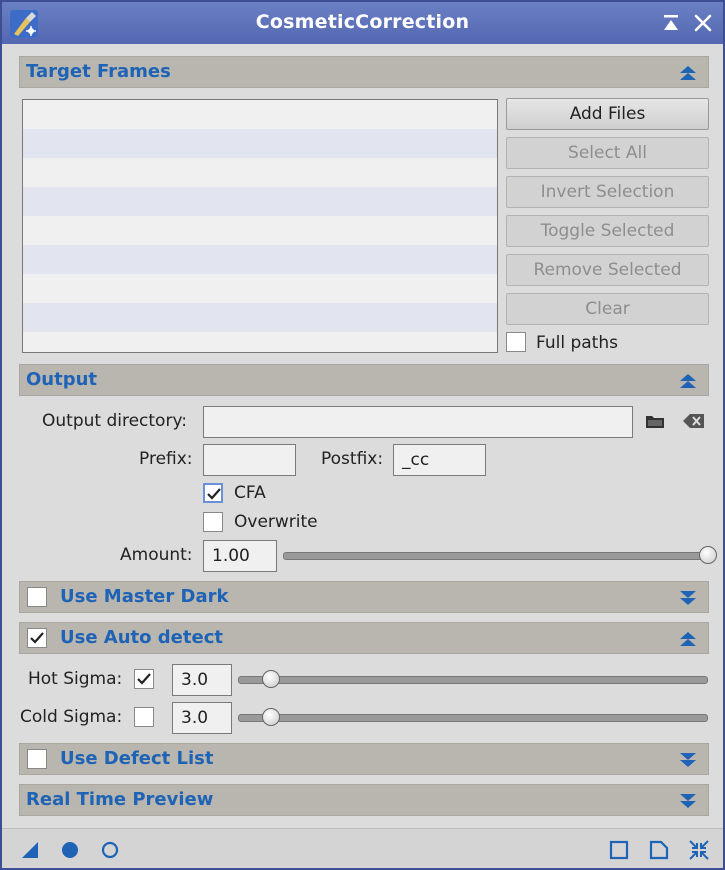 The width and height of the screenshot is (725, 870). I want to click on output-directory-label: Output directory:, so click(114, 421).